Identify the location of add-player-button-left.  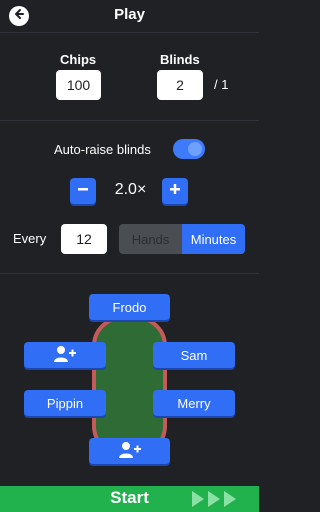
(65, 355).